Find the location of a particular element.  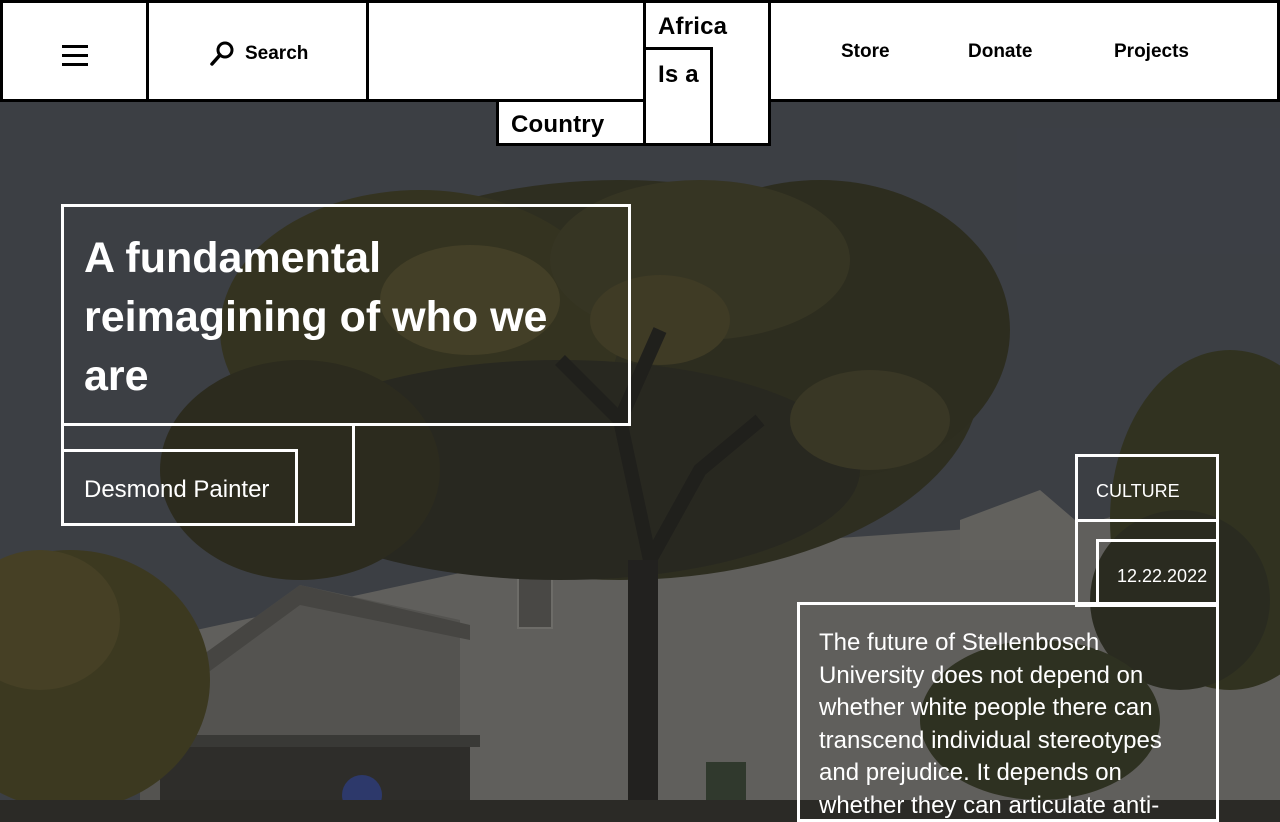

header-spacer is located at coordinates (506, 51).